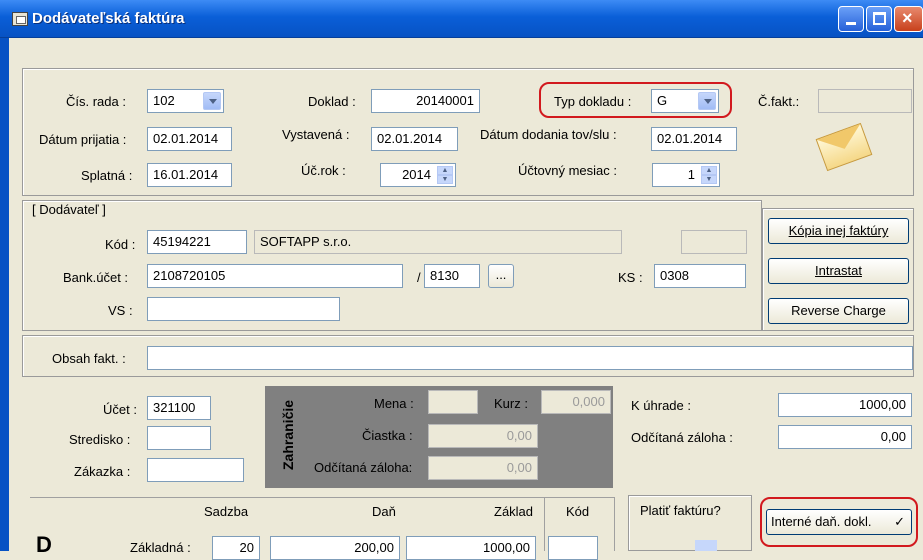 Image resolution: width=923 pixels, height=560 pixels. I want to click on k-uhrade-label: K úhrade :, so click(661, 405).